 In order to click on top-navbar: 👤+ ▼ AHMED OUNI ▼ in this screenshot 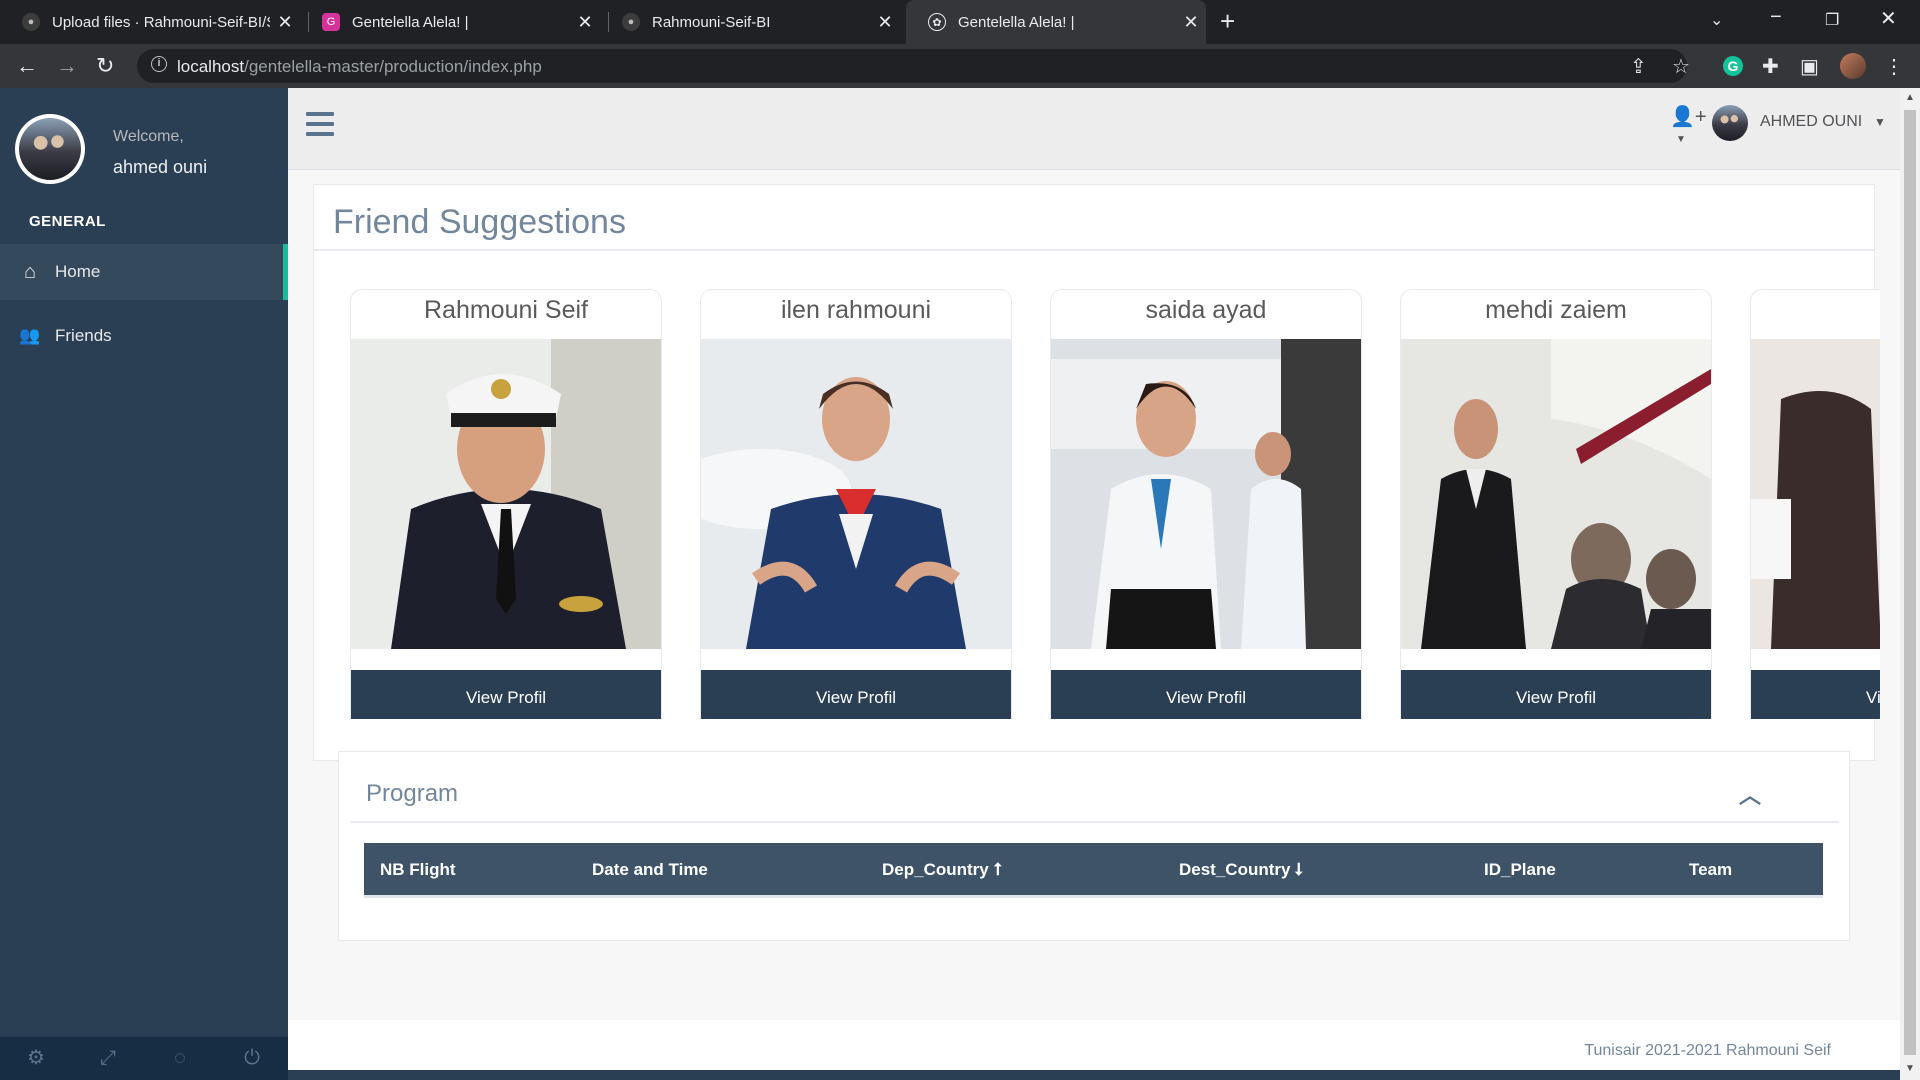, I will do `click(1094, 129)`.